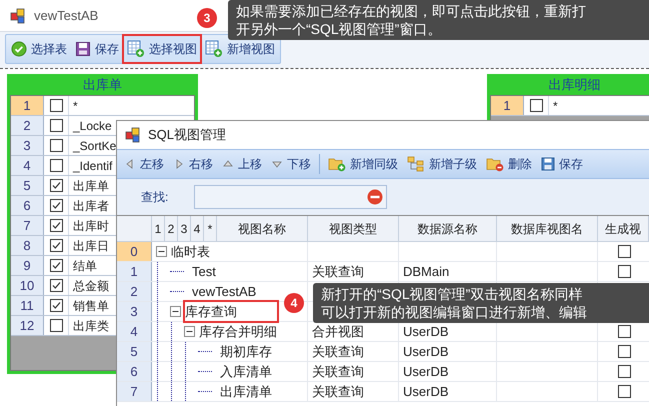 The image size is (649, 406). What do you see at coordinates (27, 285) in the screenshot?
I see `row-number: 10` at bounding box center [27, 285].